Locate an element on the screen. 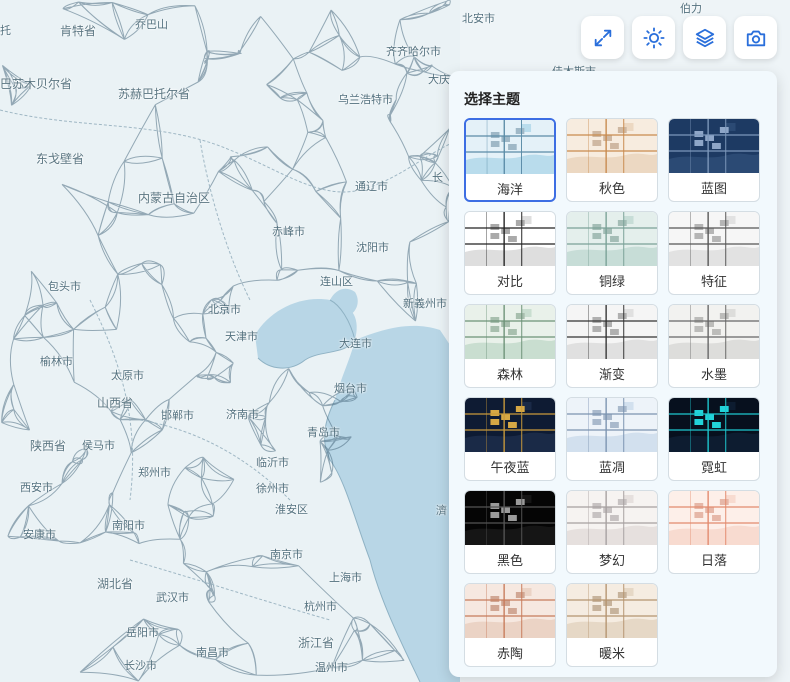 This screenshot has width=790, height=682. map-city-label: 内蒙古自治区 is located at coordinates (174, 198).